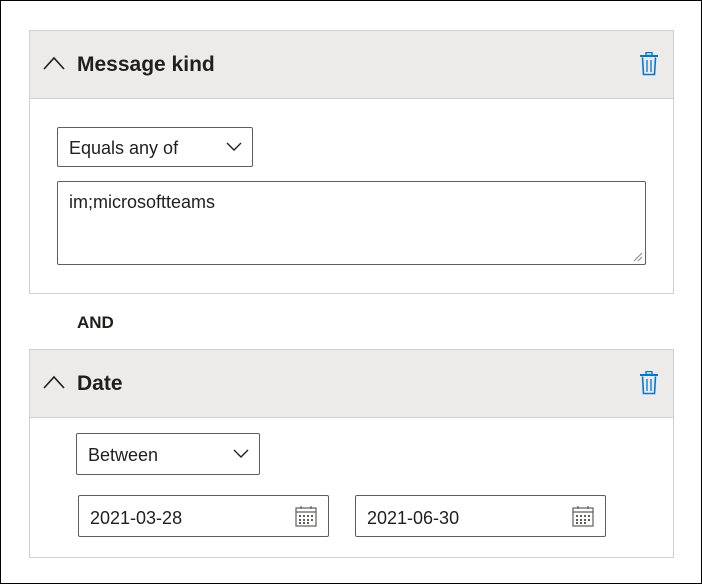 This screenshot has height=584, width=702. Describe the element at coordinates (413, 518) in the screenshot. I see `end-date-value: 2021-06-30` at that location.